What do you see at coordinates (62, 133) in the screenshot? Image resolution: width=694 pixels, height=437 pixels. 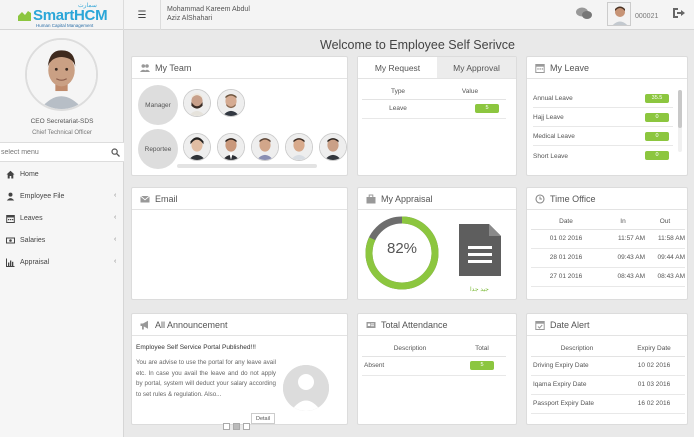 I see `profile-role: Chief Technical Officer` at bounding box center [62, 133].